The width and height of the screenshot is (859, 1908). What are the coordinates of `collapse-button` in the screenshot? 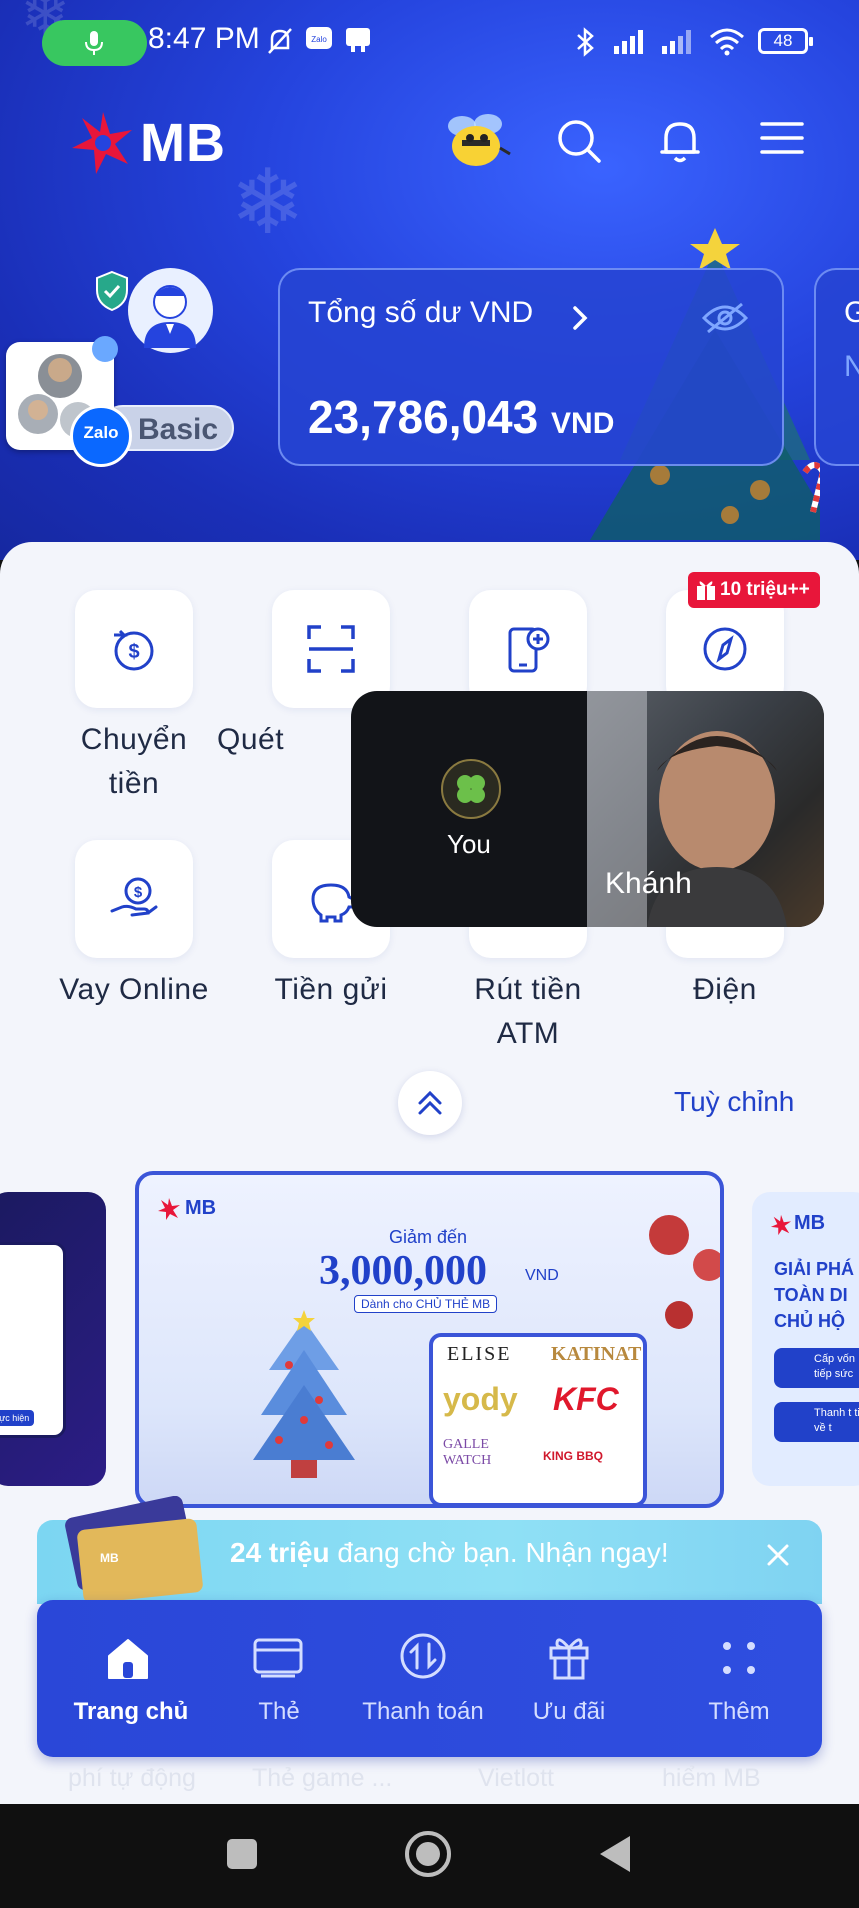 It's located at (430, 1103).